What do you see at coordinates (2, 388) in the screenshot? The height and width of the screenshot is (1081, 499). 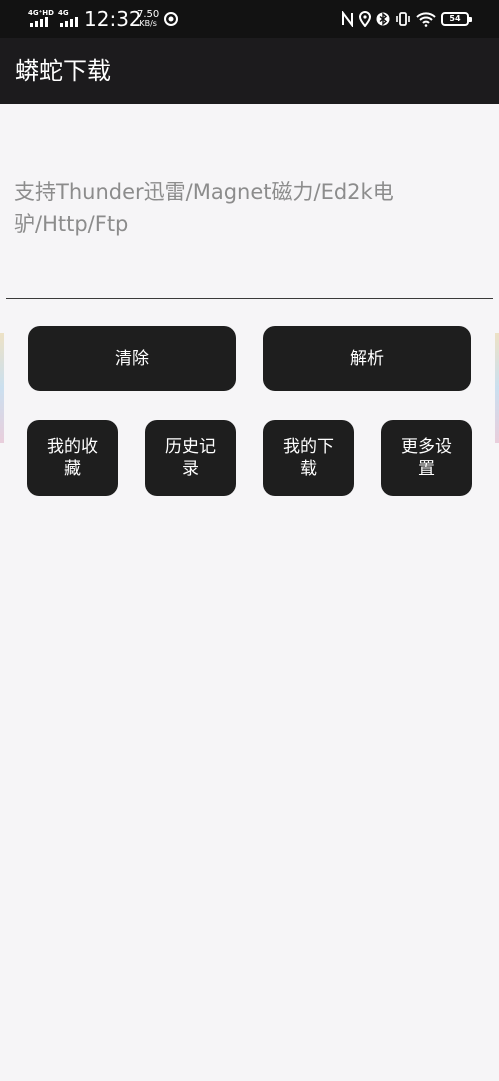 I see `left-edge-decoration` at bounding box center [2, 388].